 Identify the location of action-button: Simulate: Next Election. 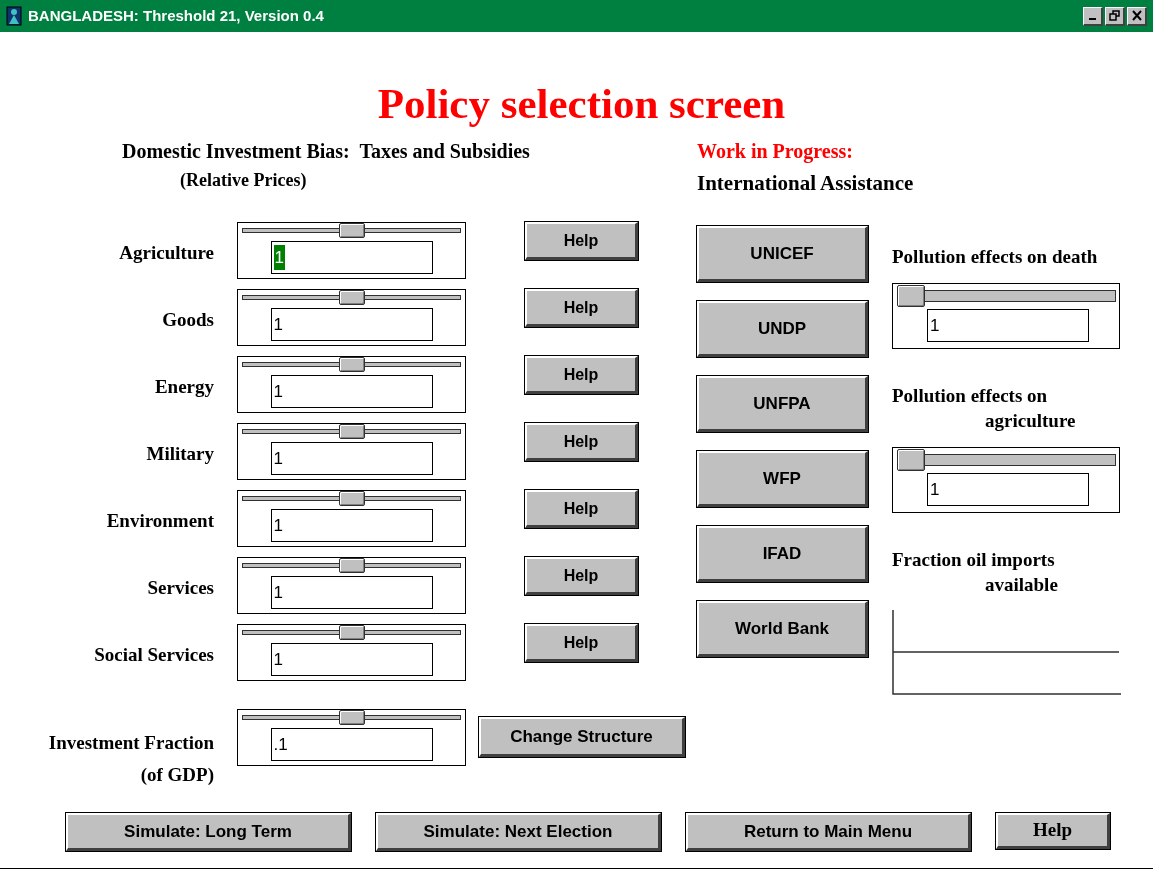
(518, 832).